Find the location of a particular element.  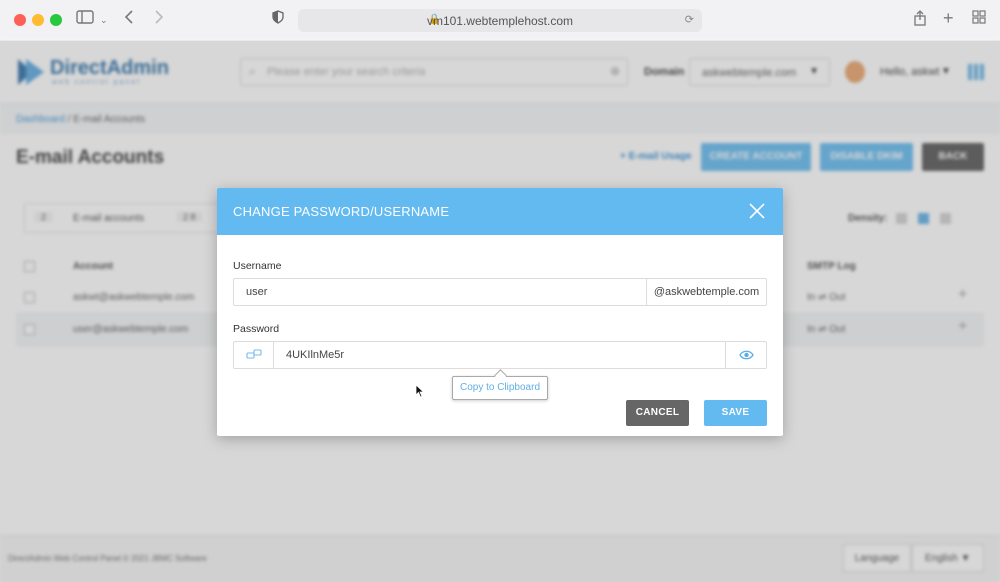

password-label: Password is located at coordinates (256, 329).